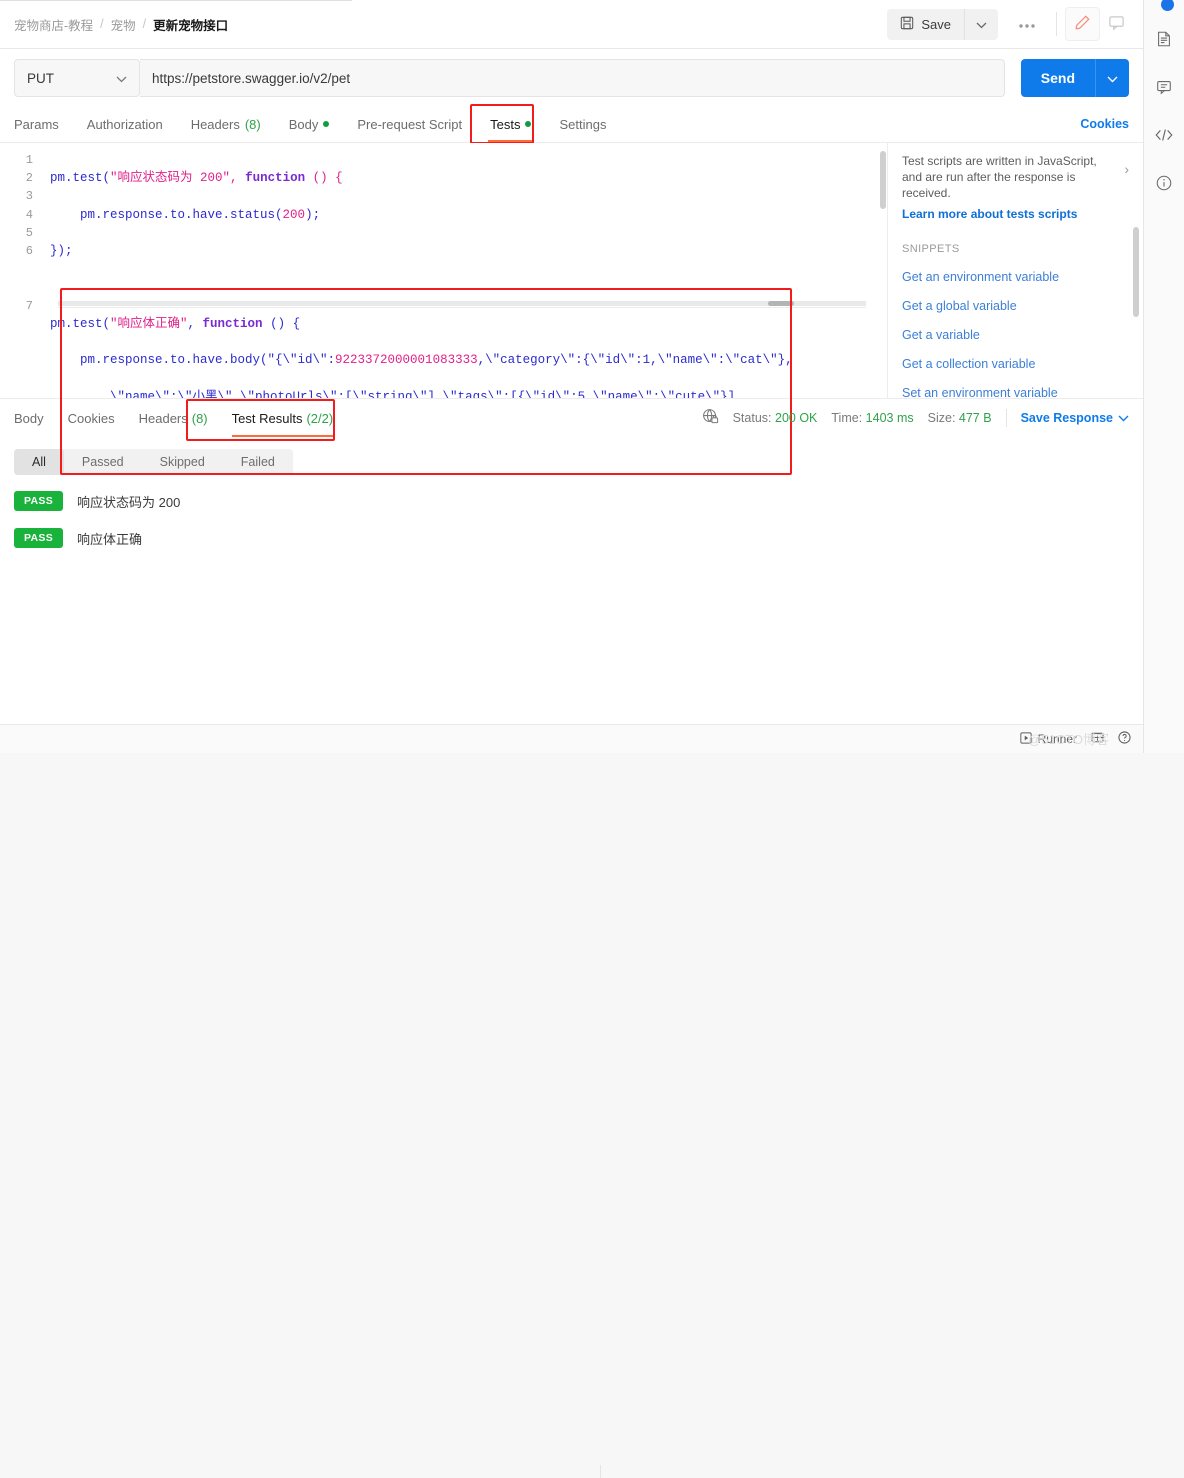 This screenshot has width=1184, height=1478. What do you see at coordinates (53, 24) in the screenshot?
I see `breadcrumb-item-collection: 宠物商店-教程` at bounding box center [53, 24].